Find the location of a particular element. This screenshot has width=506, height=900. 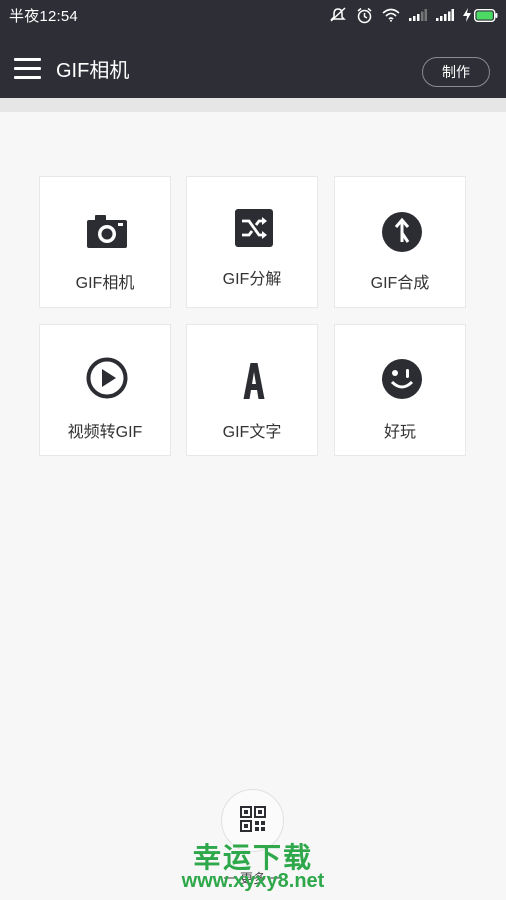

tile-video-to-gif: 视频转GIF is located at coordinates (105, 390).